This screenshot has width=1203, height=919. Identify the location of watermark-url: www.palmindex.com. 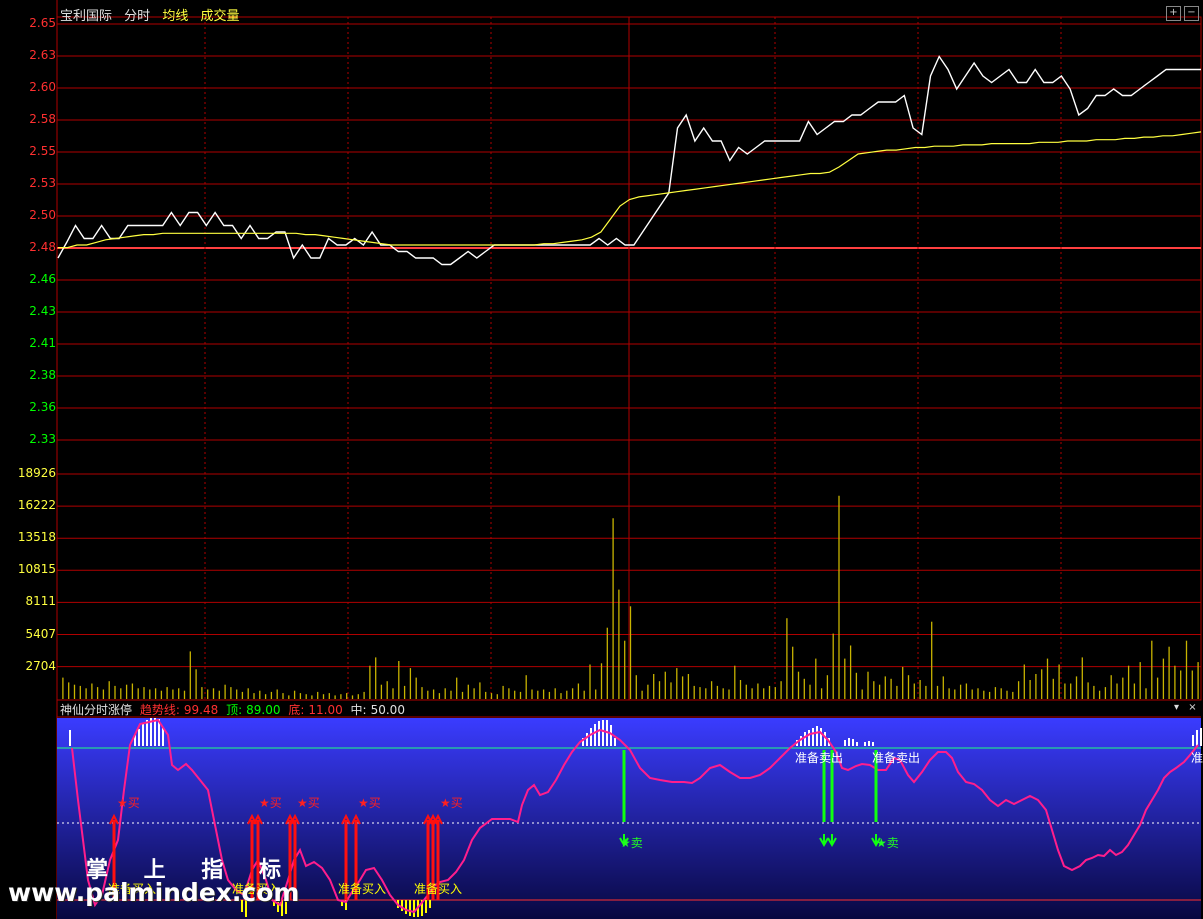
(154, 892).